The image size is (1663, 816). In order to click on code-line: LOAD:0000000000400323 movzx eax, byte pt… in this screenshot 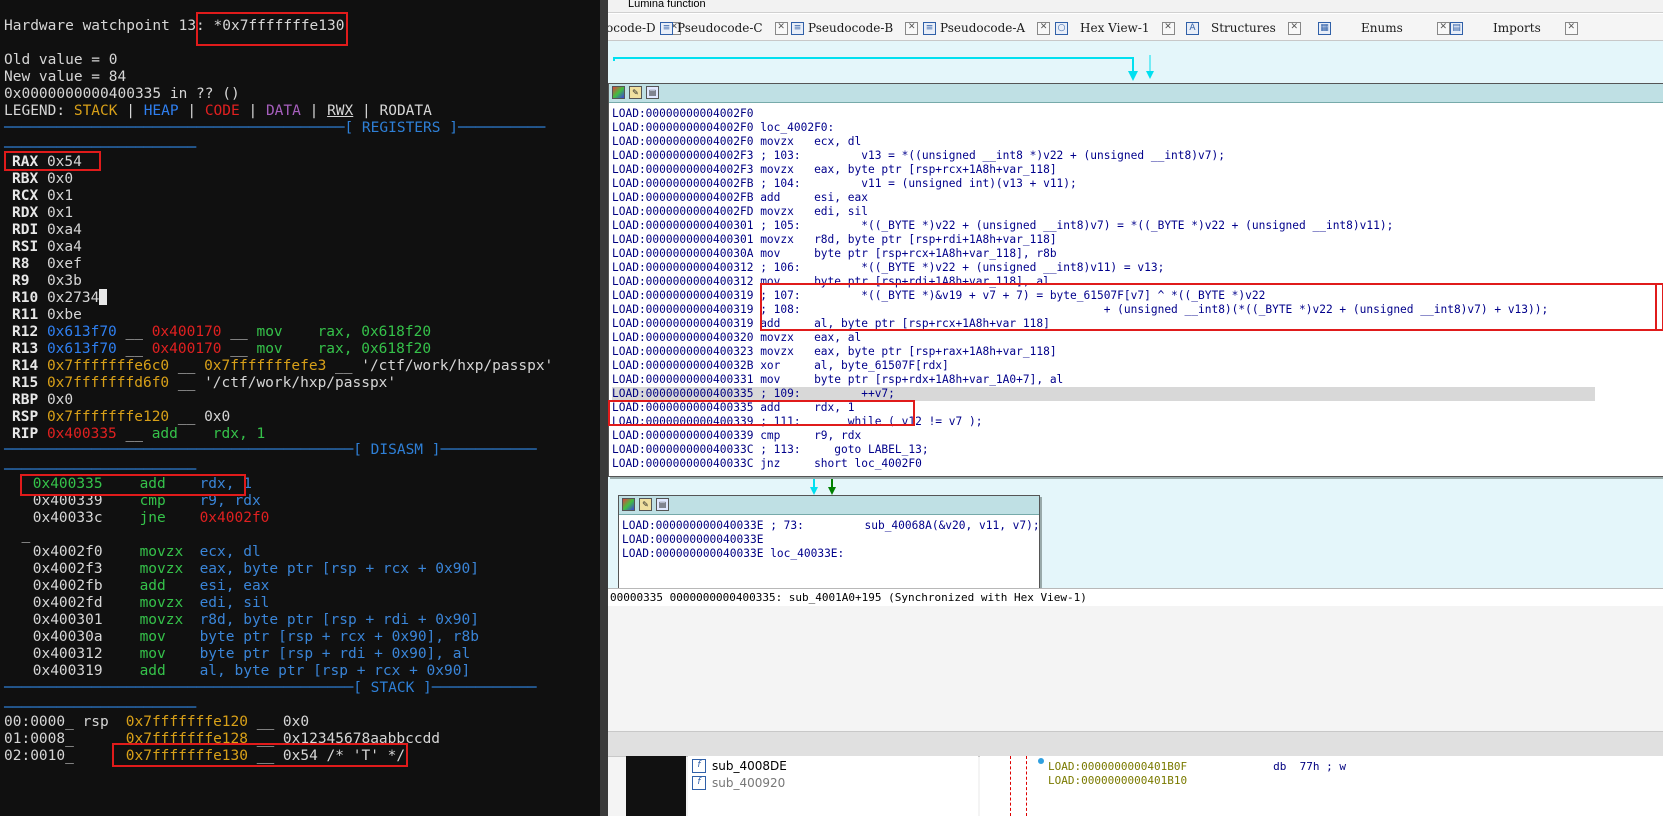, I will do `click(834, 352)`.